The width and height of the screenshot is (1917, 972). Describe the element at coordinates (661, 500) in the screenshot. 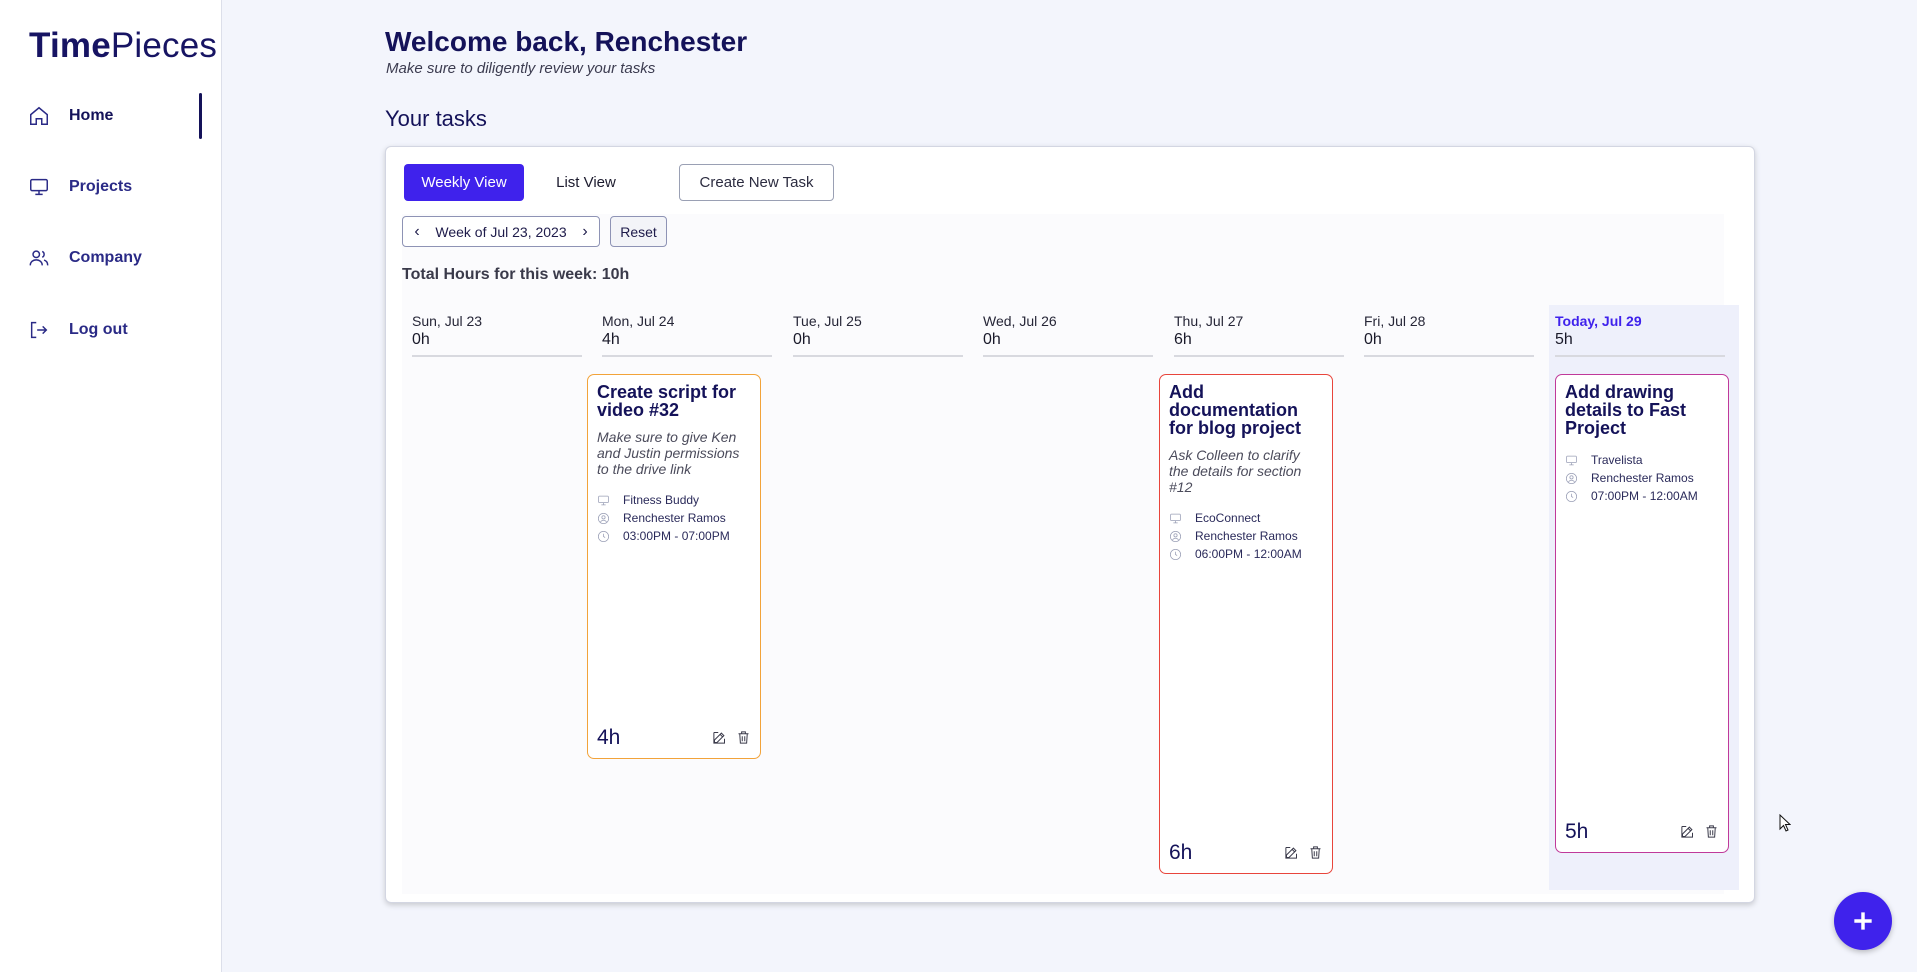

I see `task-project-label: Fitness Buddy` at that location.